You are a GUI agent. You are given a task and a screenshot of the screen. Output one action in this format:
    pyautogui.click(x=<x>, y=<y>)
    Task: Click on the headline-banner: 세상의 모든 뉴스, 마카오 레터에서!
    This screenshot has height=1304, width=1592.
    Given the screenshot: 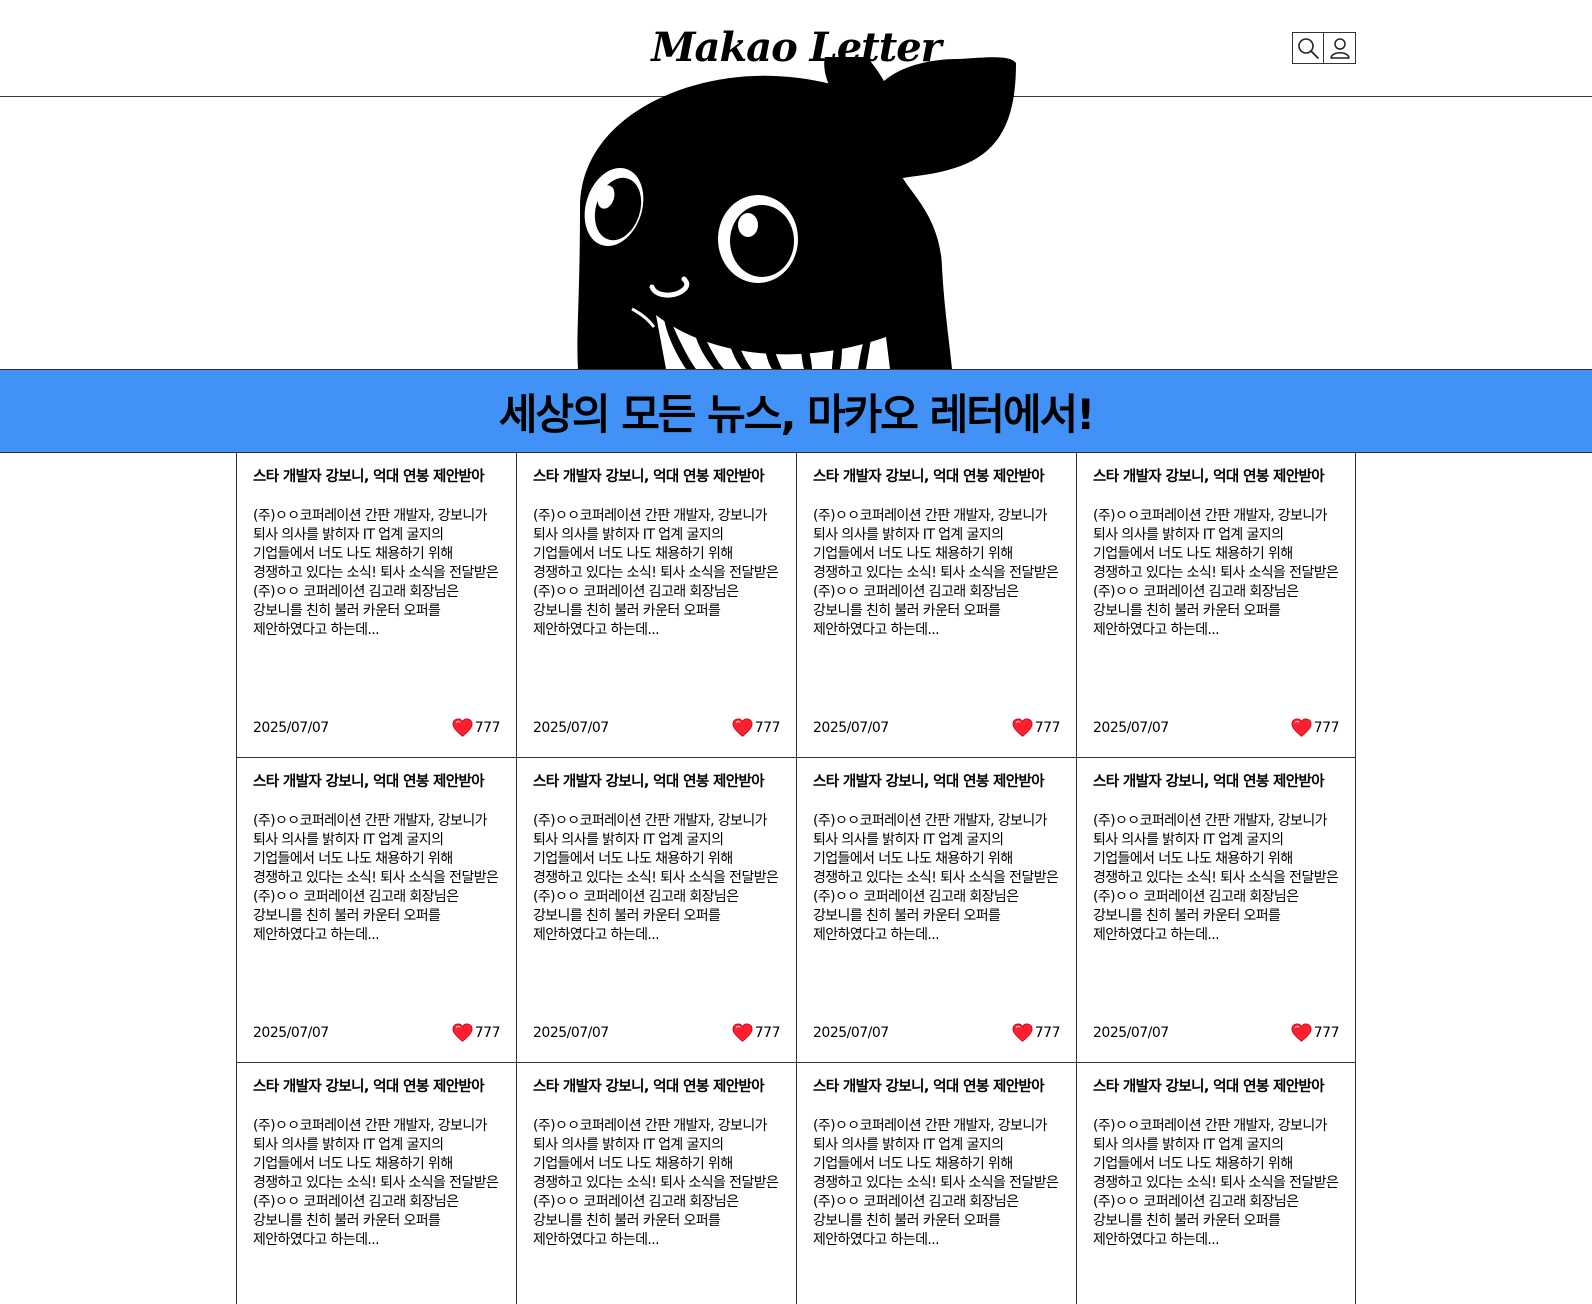 What is the action you would take?
    pyautogui.click(x=796, y=411)
    